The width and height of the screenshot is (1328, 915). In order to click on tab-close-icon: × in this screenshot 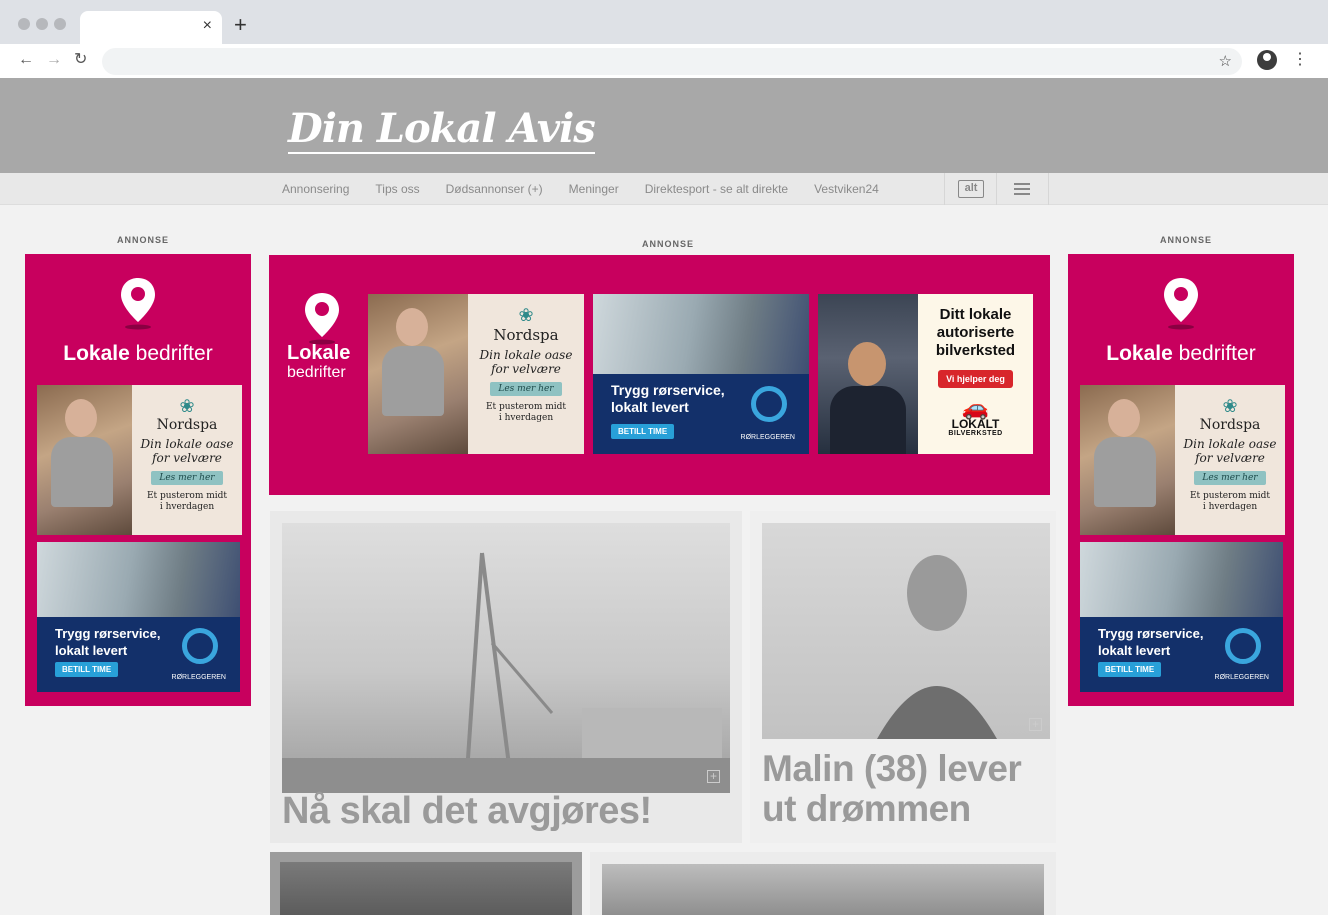, I will do `click(207, 26)`.